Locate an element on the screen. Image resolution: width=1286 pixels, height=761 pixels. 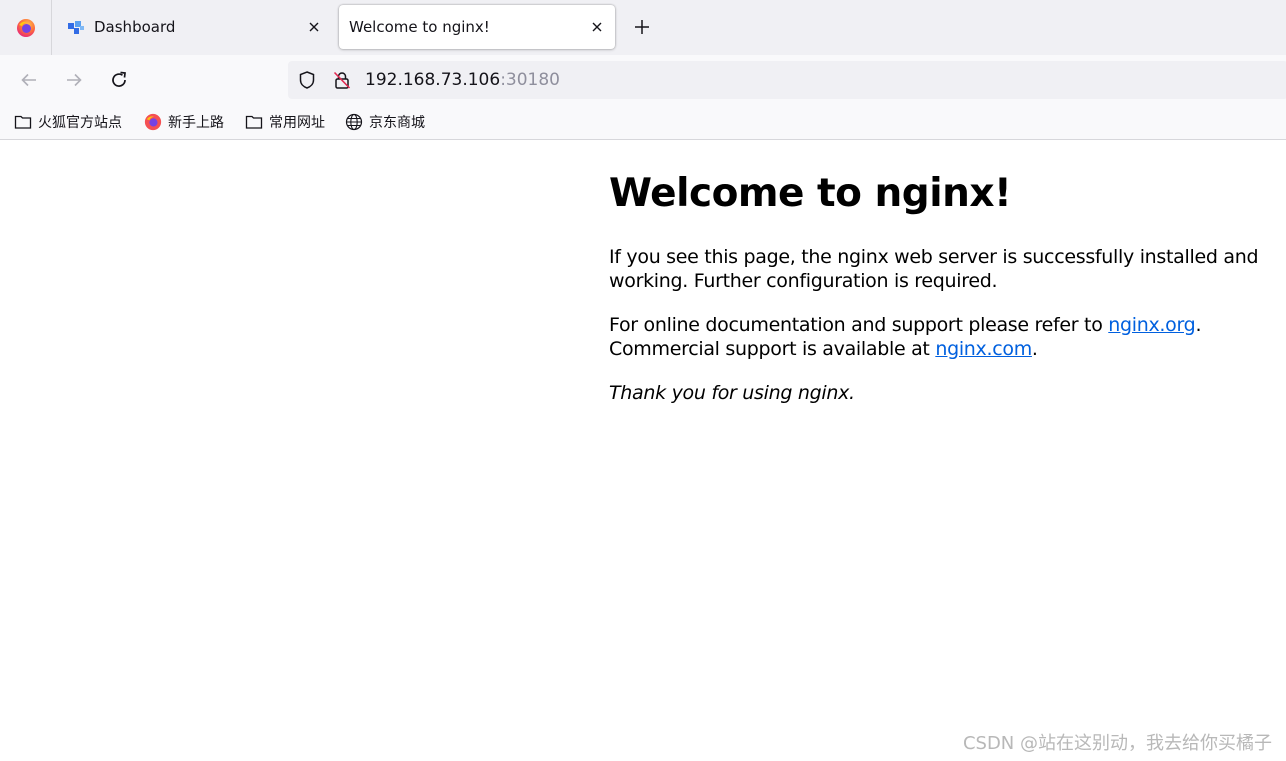
bookmark-jd-mall: 京东商城 is located at coordinates (385, 122).